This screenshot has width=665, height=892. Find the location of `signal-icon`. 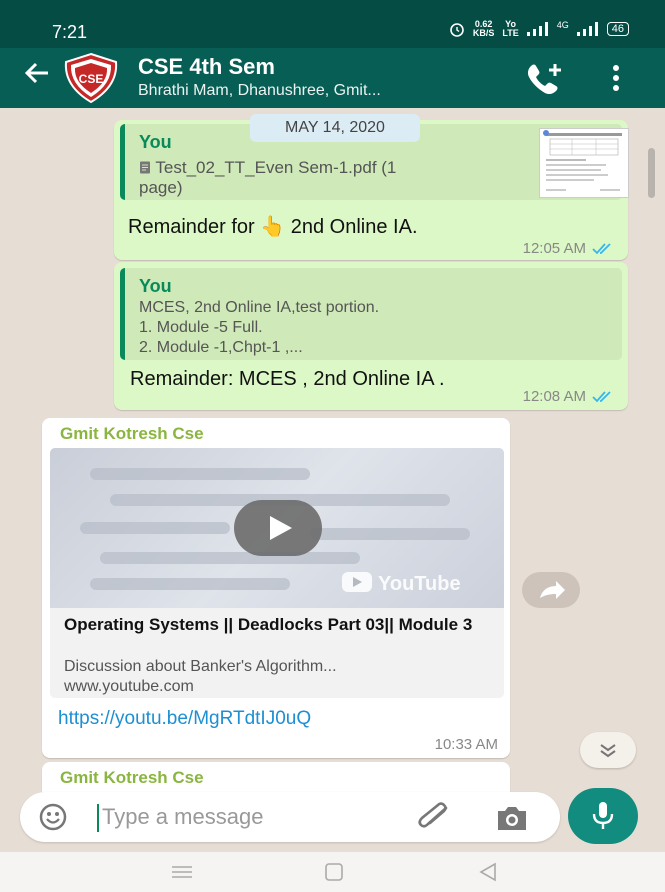

signal-icon is located at coordinates (537, 29).